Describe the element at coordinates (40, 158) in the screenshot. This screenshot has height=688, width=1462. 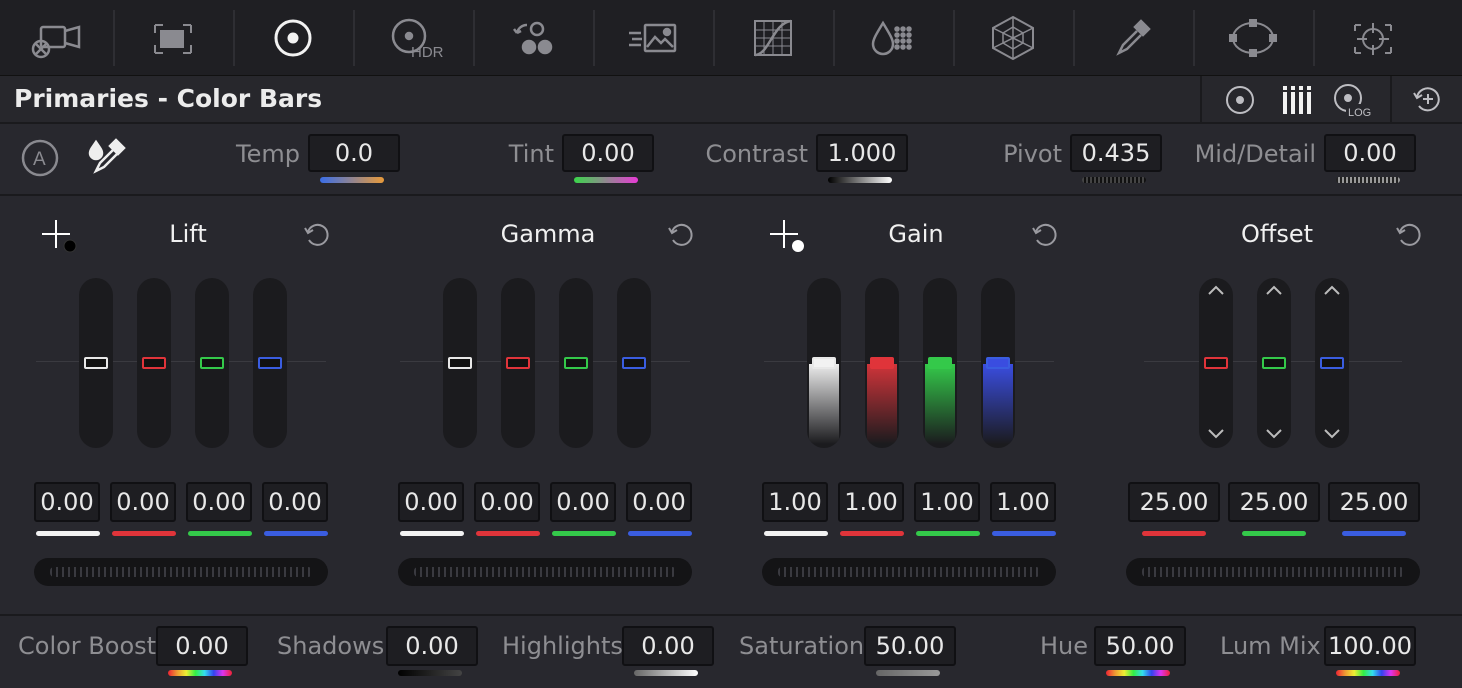
I see `auto-balance-icon: A` at that location.